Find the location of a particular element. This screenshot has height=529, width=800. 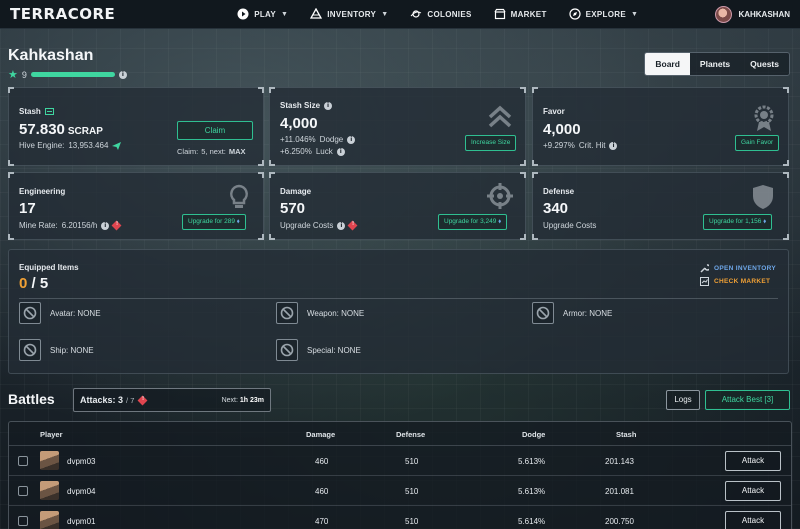

shield-icon is located at coordinates (763, 197).